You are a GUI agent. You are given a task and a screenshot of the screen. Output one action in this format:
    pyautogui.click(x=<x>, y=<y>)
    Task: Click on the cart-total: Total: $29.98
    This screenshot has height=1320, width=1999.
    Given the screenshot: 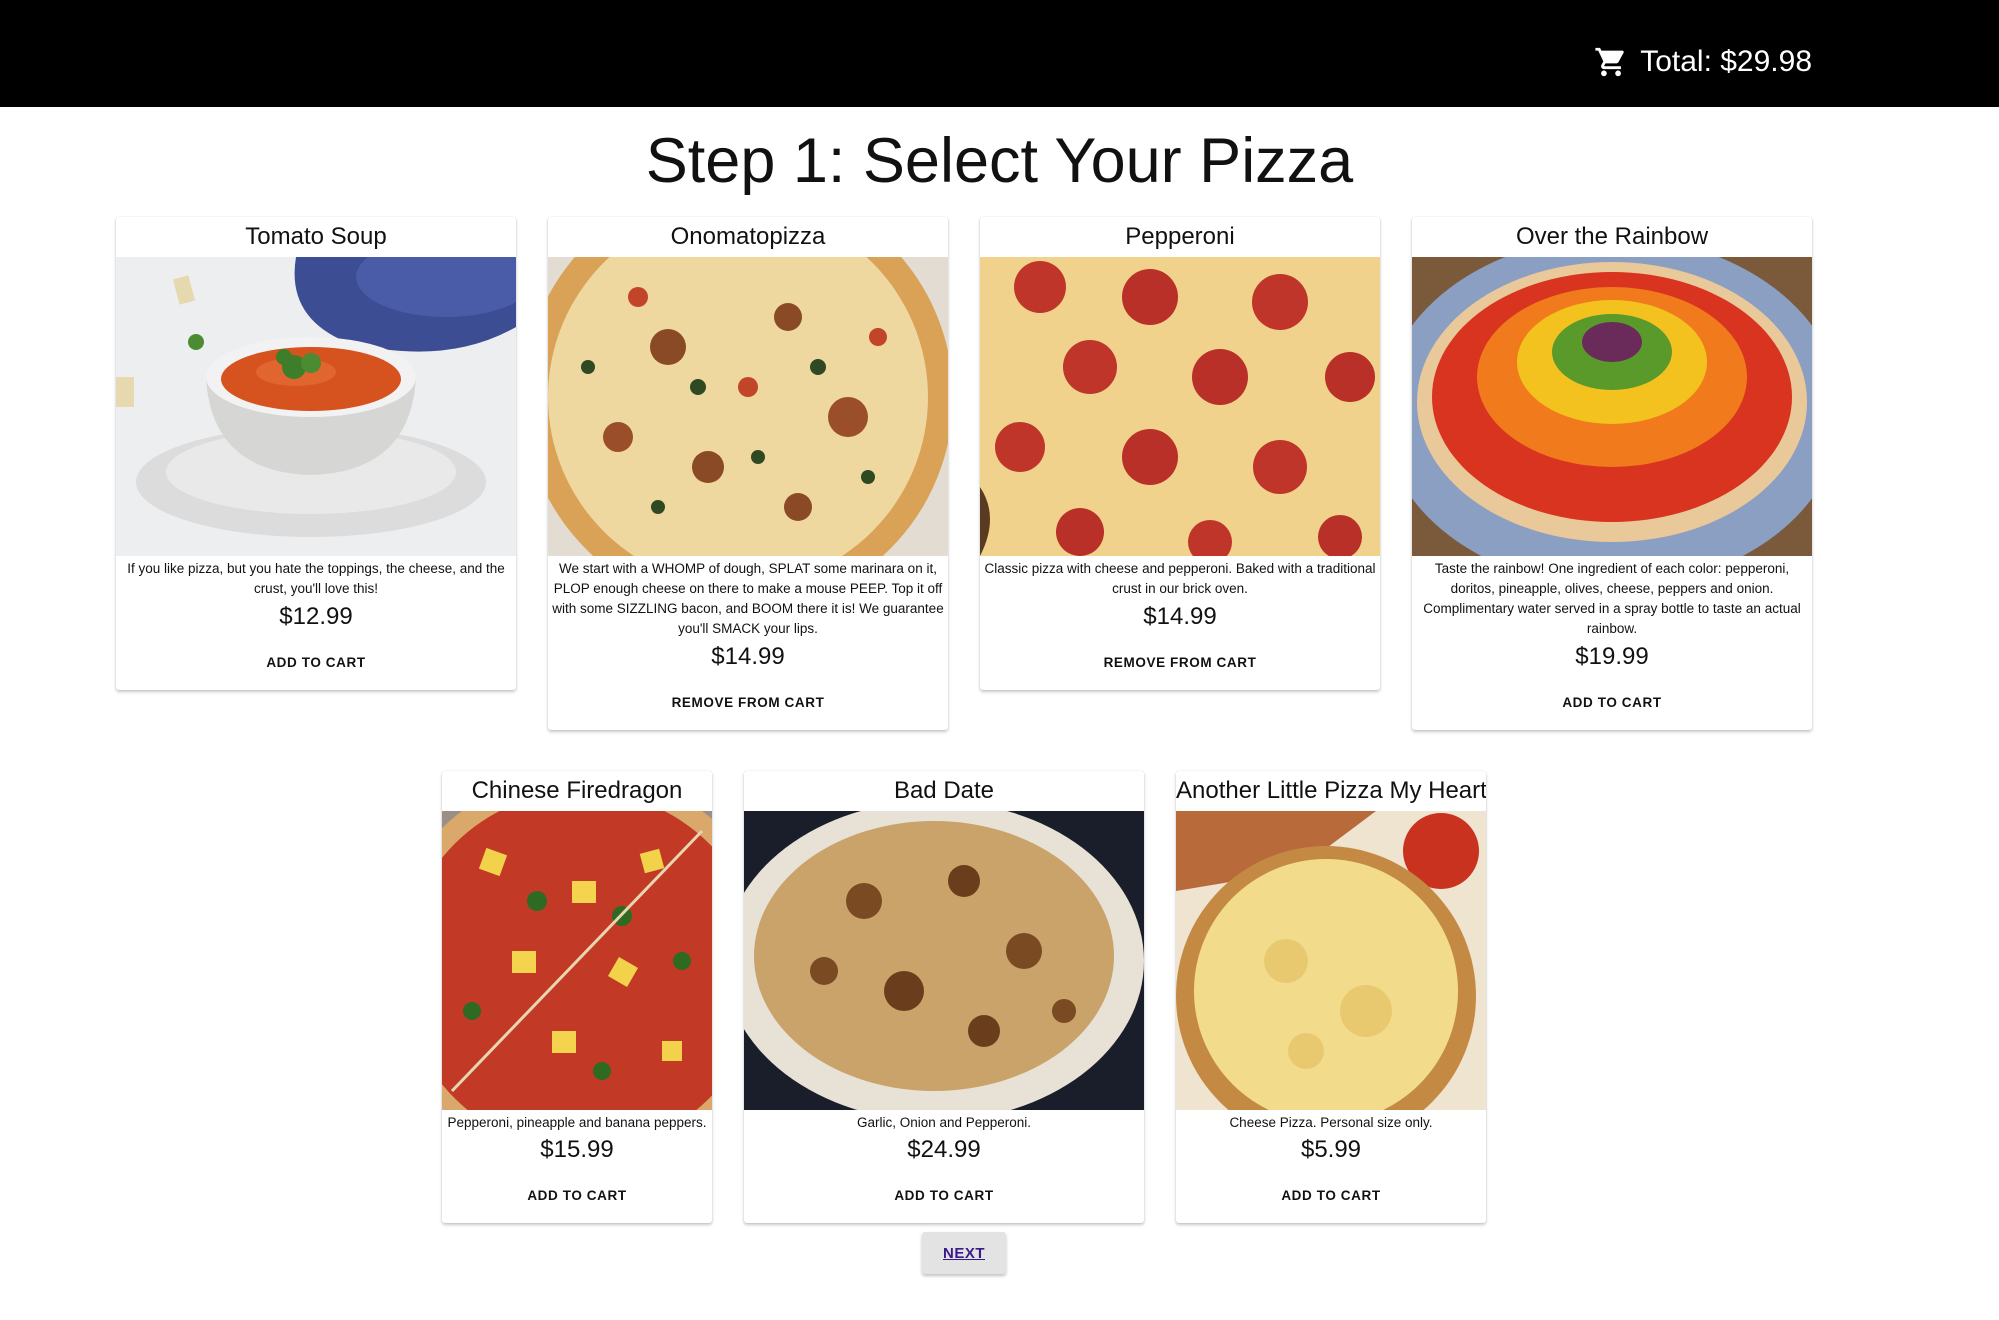 What is the action you would take?
    pyautogui.click(x=1703, y=62)
    